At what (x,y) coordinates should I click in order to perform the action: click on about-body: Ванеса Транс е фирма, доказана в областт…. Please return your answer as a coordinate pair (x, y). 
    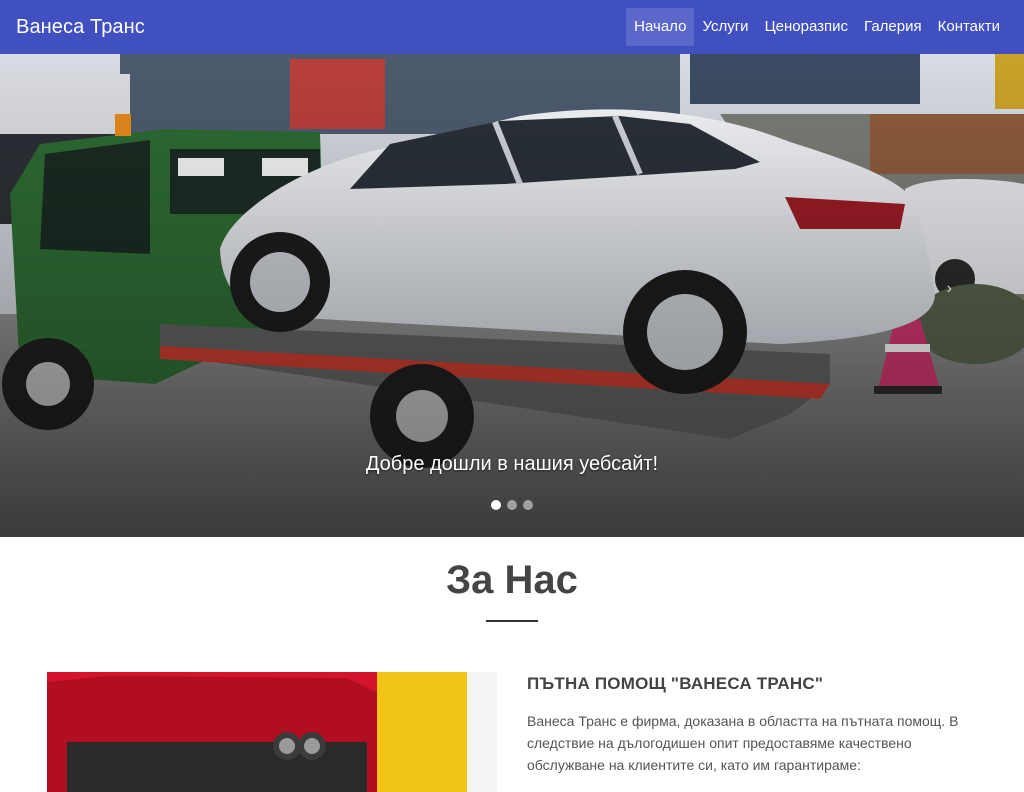
    Looking at the image, I should click on (743, 743).